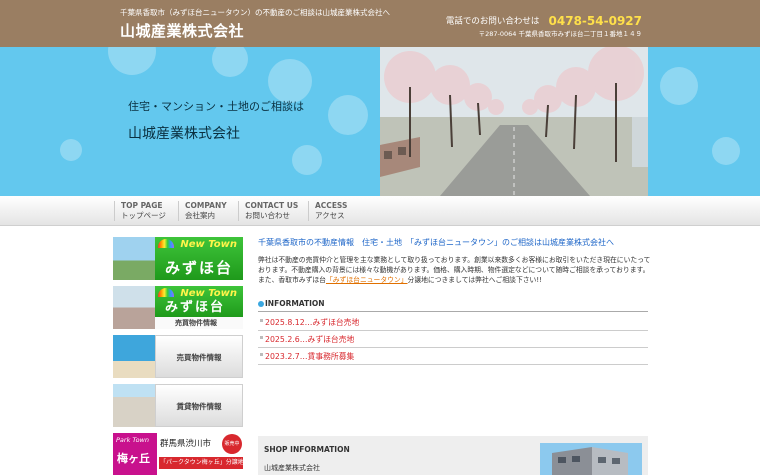  What do you see at coordinates (514, 121) in the screenshot?
I see `cherry-blossom-road-photo` at bounding box center [514, 121].